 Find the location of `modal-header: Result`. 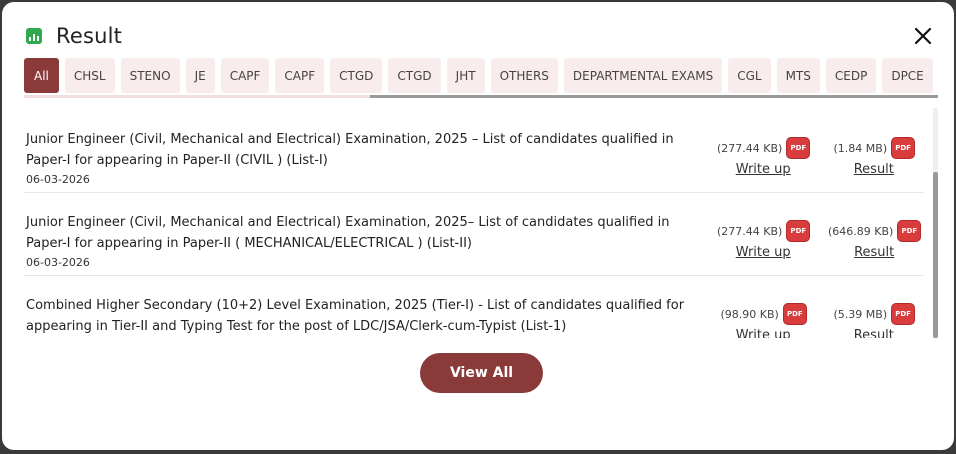

modal-header: Result is located at coordinates (74, 36).